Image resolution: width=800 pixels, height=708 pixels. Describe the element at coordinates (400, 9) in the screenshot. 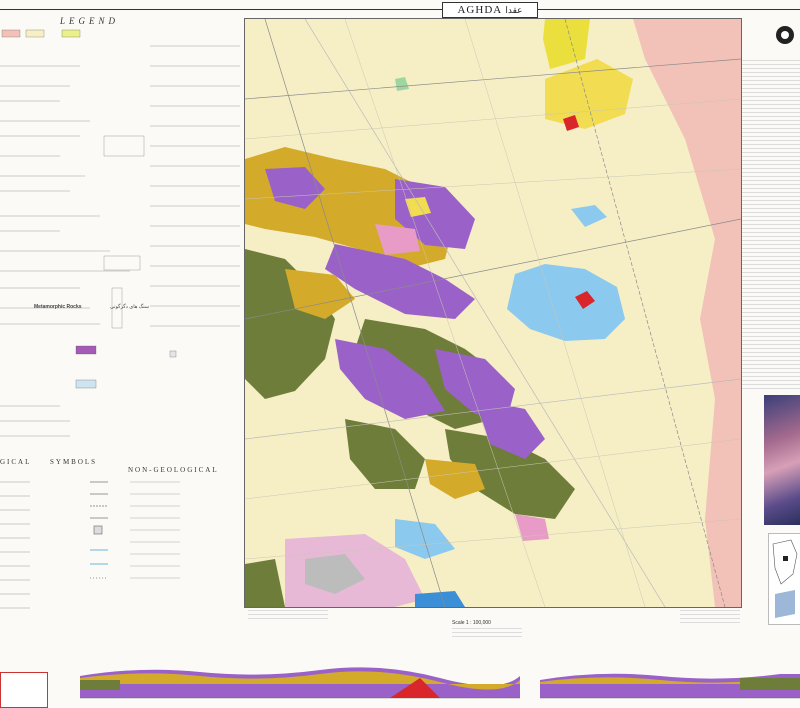

I see `top-border-line` at that location.